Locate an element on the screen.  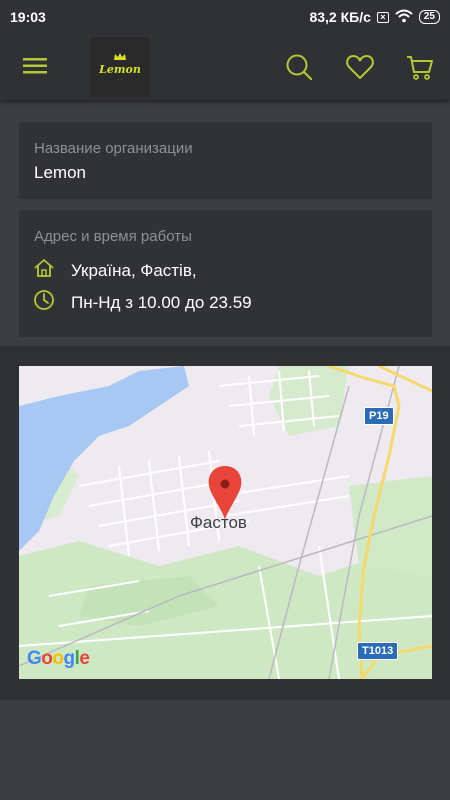
address-hours-row: Пн-Нд з 10.00 до 23.59 is located at coordinates (142, 302).